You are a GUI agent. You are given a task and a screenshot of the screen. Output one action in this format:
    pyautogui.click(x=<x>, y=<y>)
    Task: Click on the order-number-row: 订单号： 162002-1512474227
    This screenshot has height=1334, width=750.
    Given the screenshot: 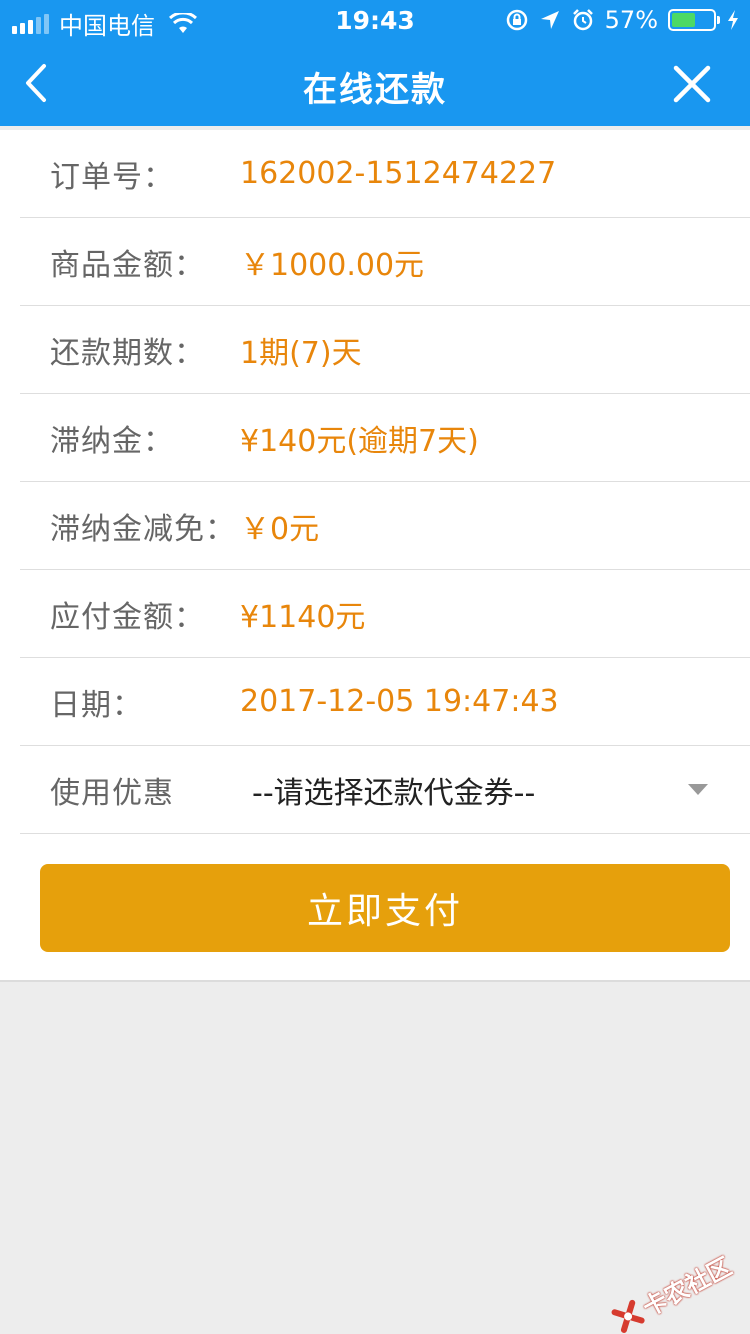 What is the action you would take?
    pyautogui.click(x=385, y=174)
    